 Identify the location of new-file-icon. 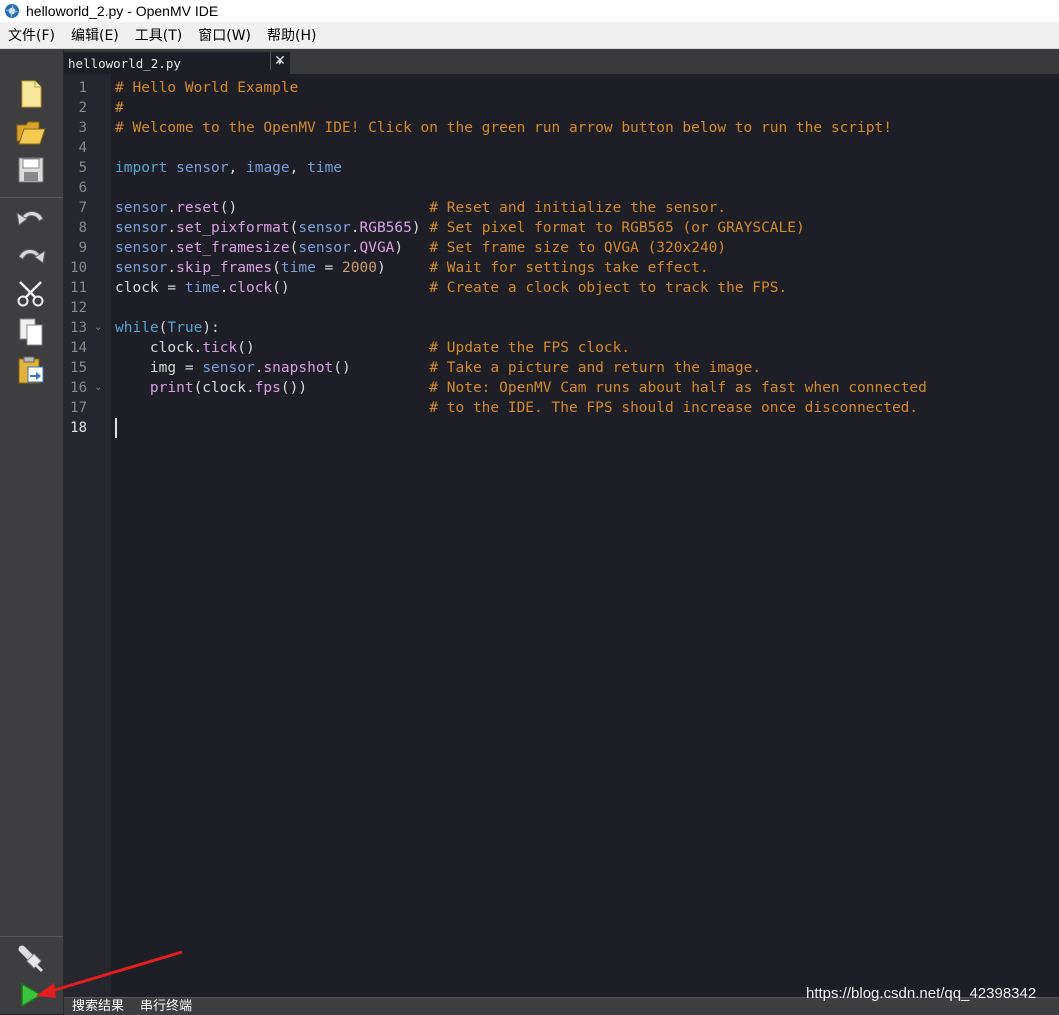
(31, 94).